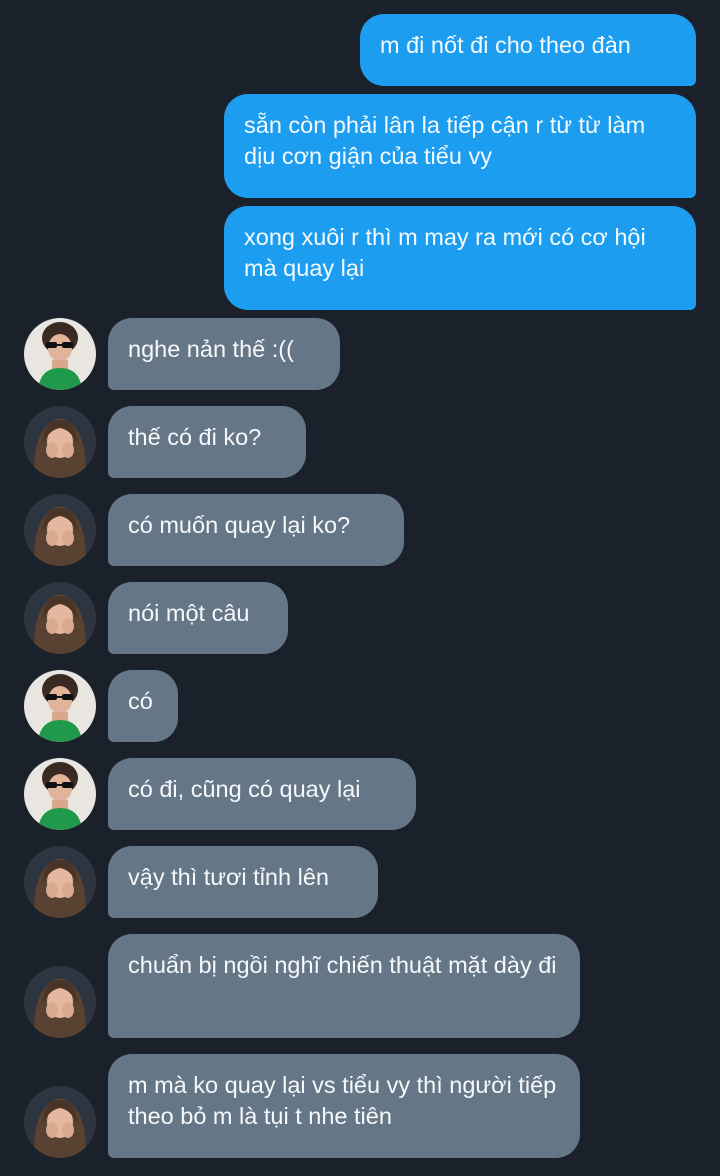 Image resolution: width=720 pixels, height=1176 pixels. I want to click on incoming-message-bubble: có muốn quay lại ko?, so click(256, 530).